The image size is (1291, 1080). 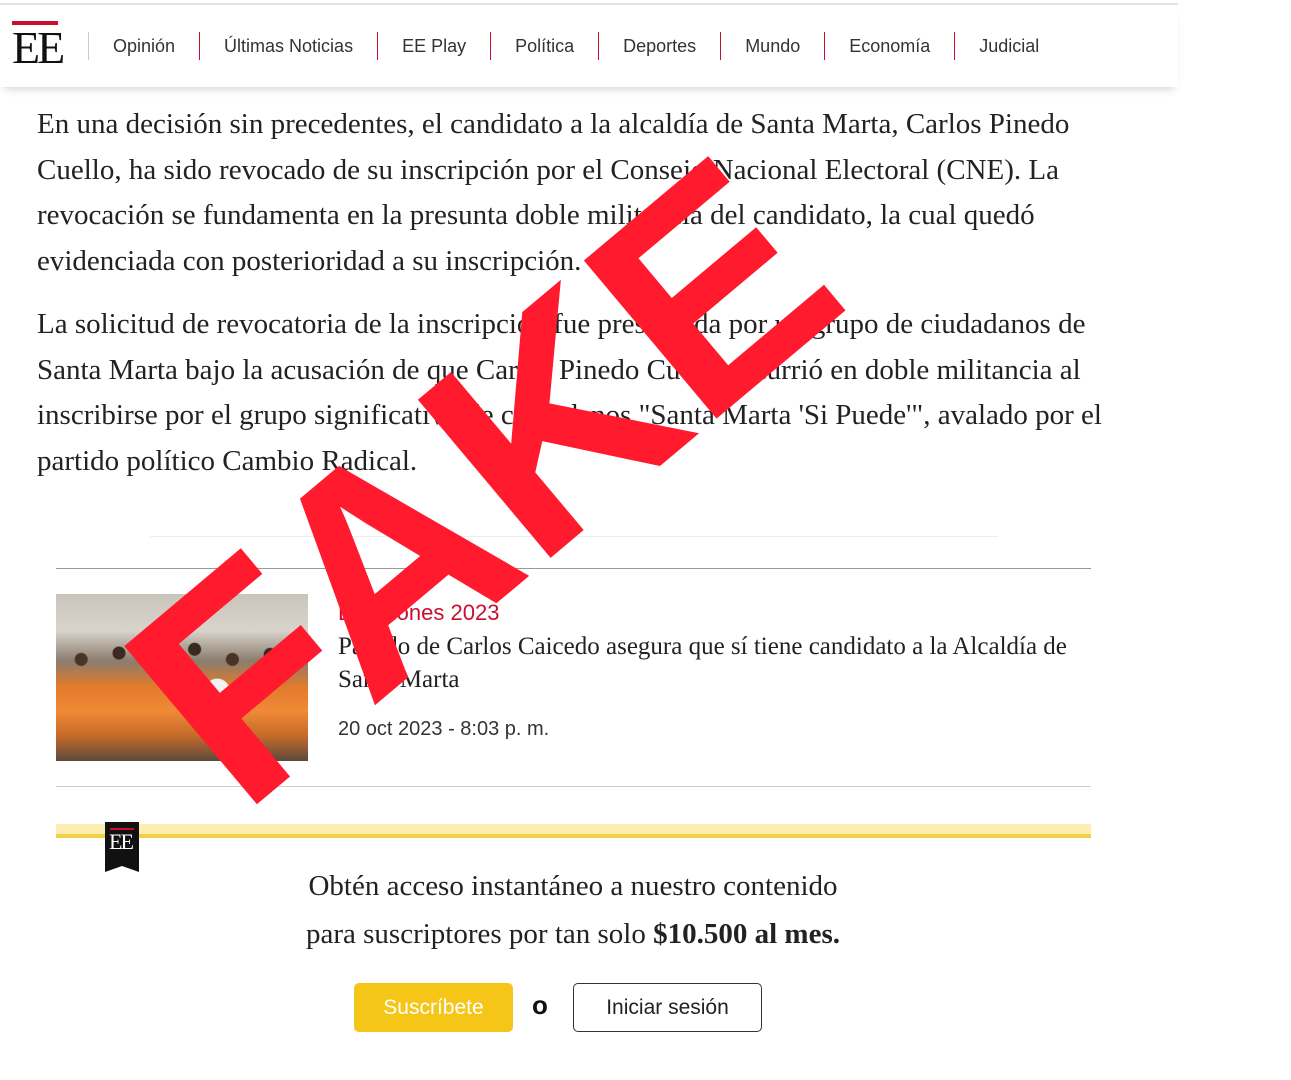 I want to click on logo-text: EE, so click(x=38, y=47).